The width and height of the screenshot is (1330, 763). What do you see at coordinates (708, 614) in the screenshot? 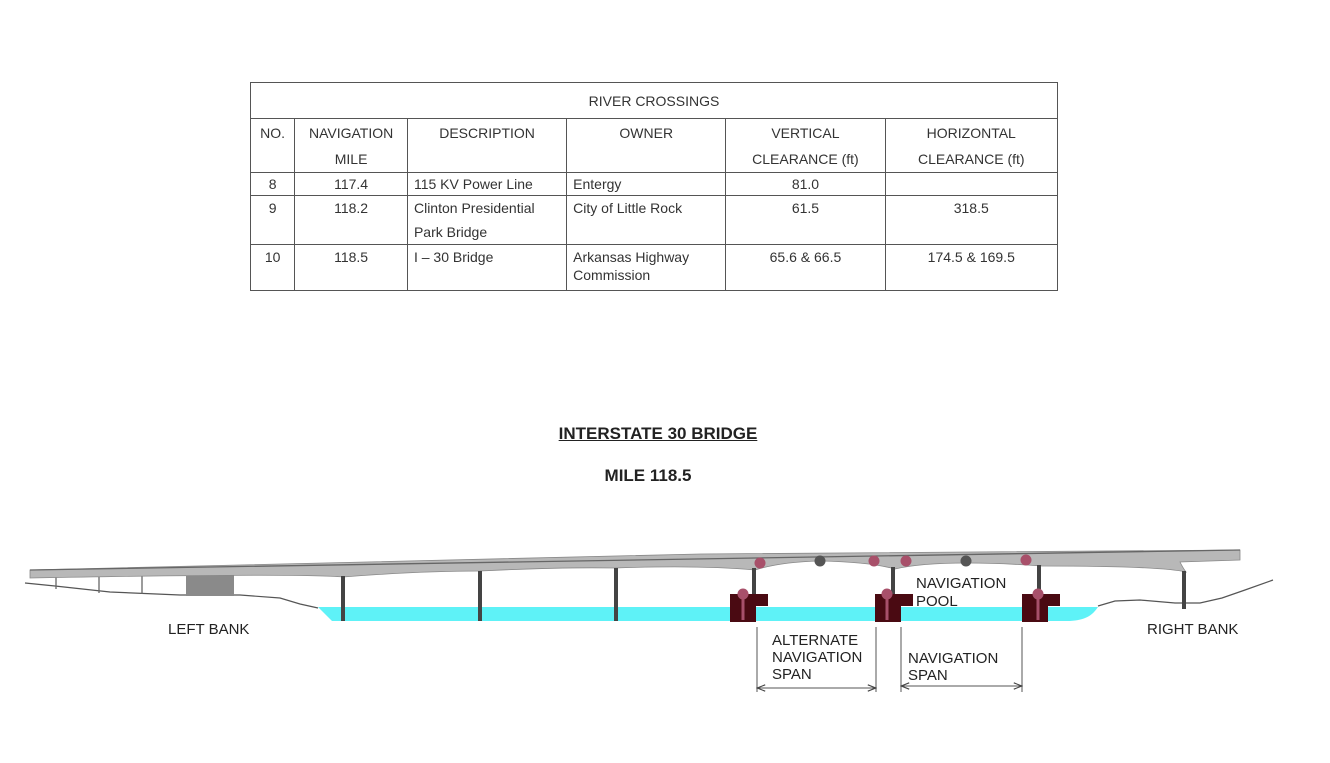
I see `river-water` at bounding box center [708, 614].